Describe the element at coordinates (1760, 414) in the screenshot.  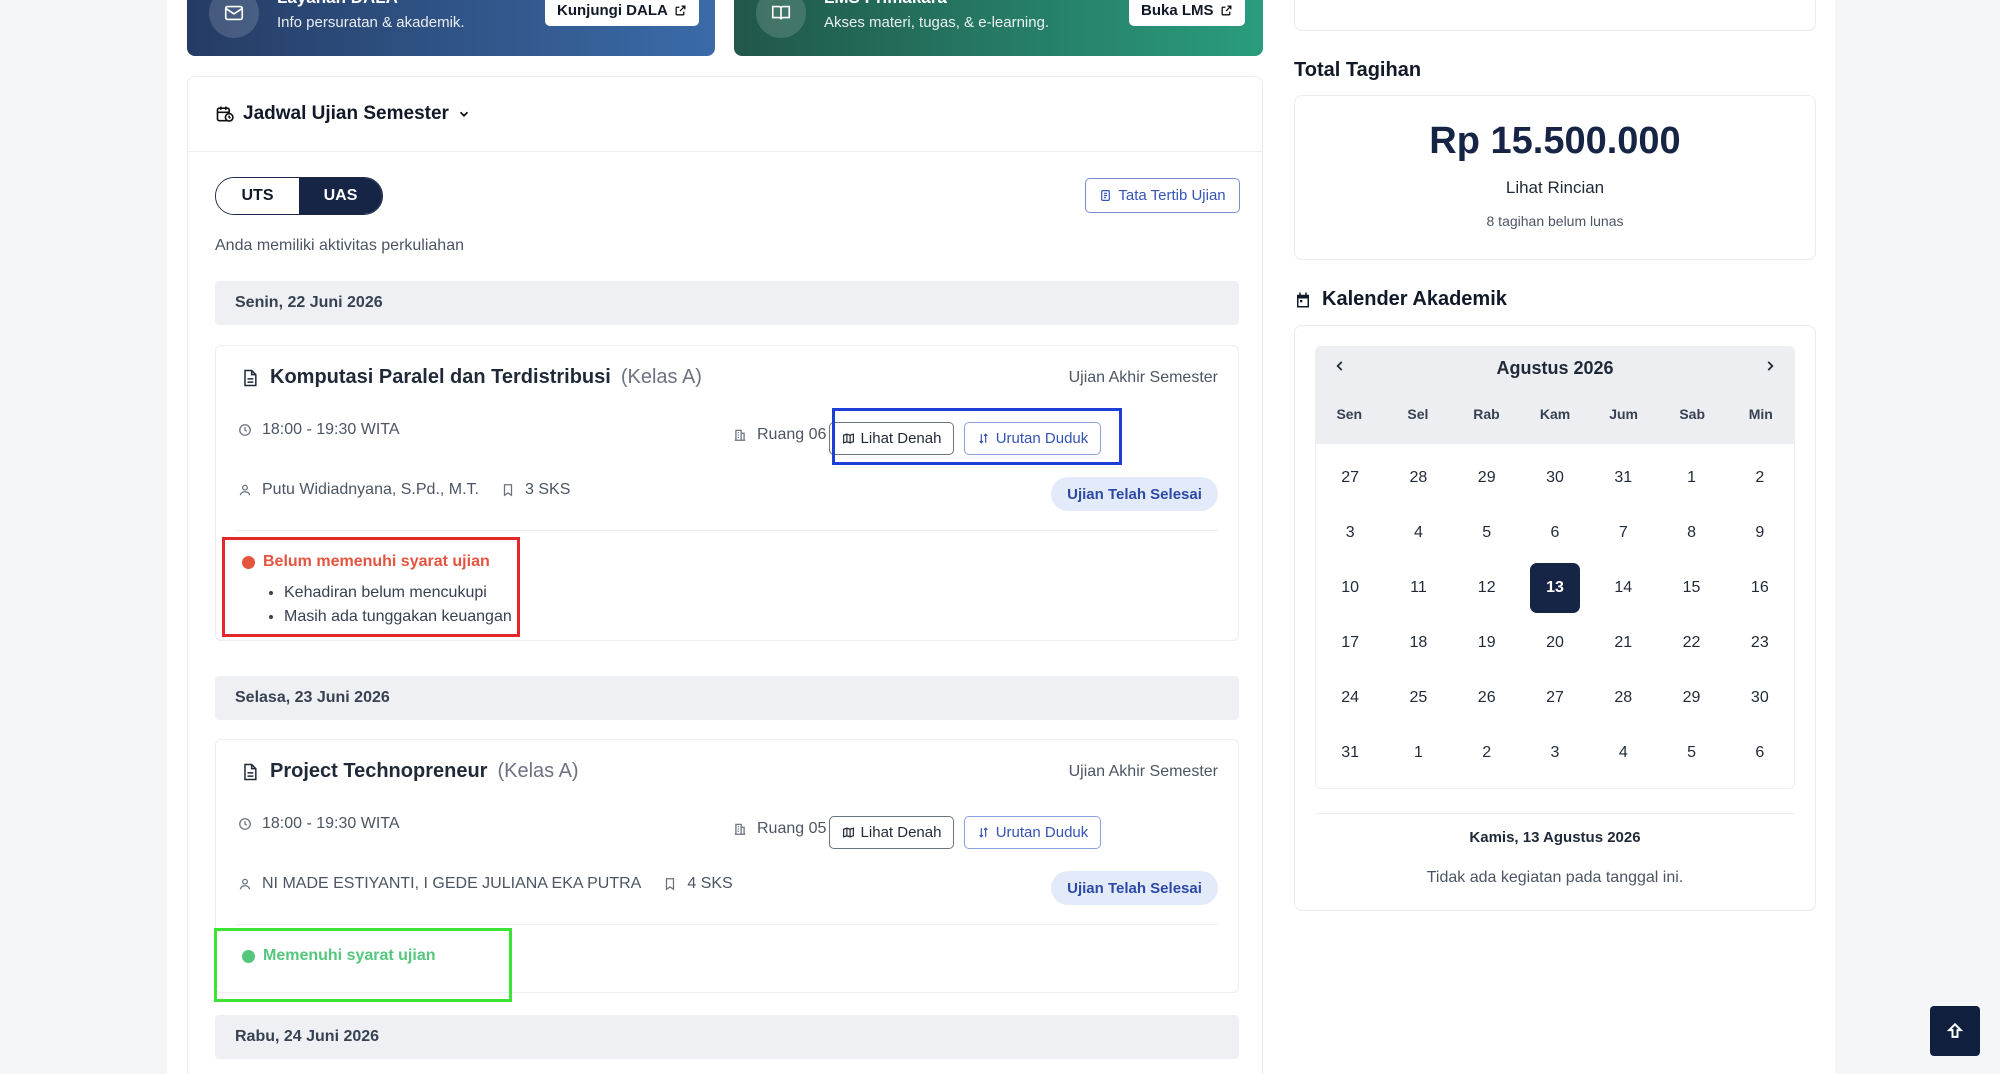
I see `weekday-label: Min` at that location.